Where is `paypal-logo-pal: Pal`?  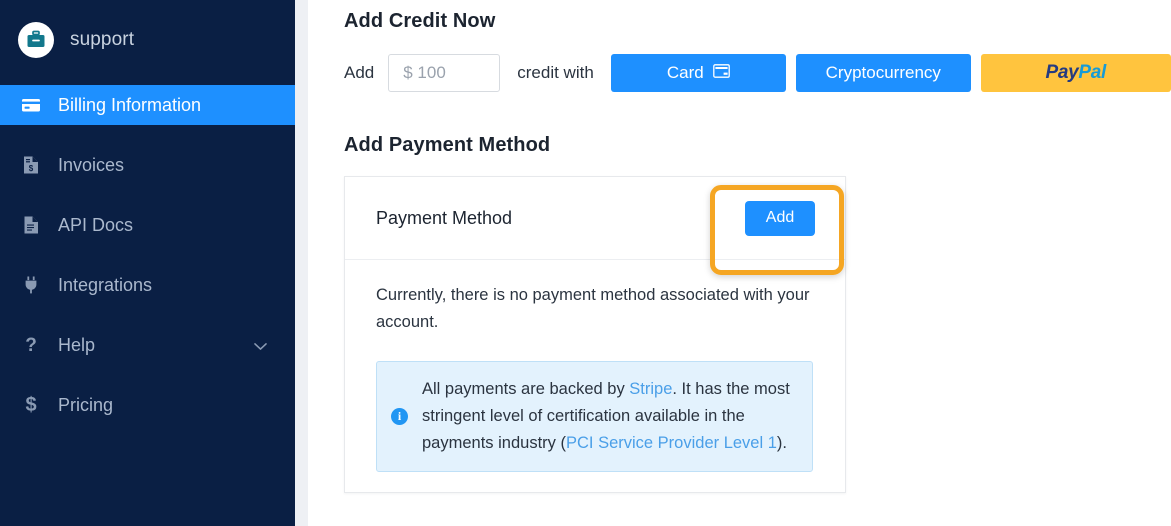 paypal-logo-pal: Pal is located at coordinates (1092, 72).